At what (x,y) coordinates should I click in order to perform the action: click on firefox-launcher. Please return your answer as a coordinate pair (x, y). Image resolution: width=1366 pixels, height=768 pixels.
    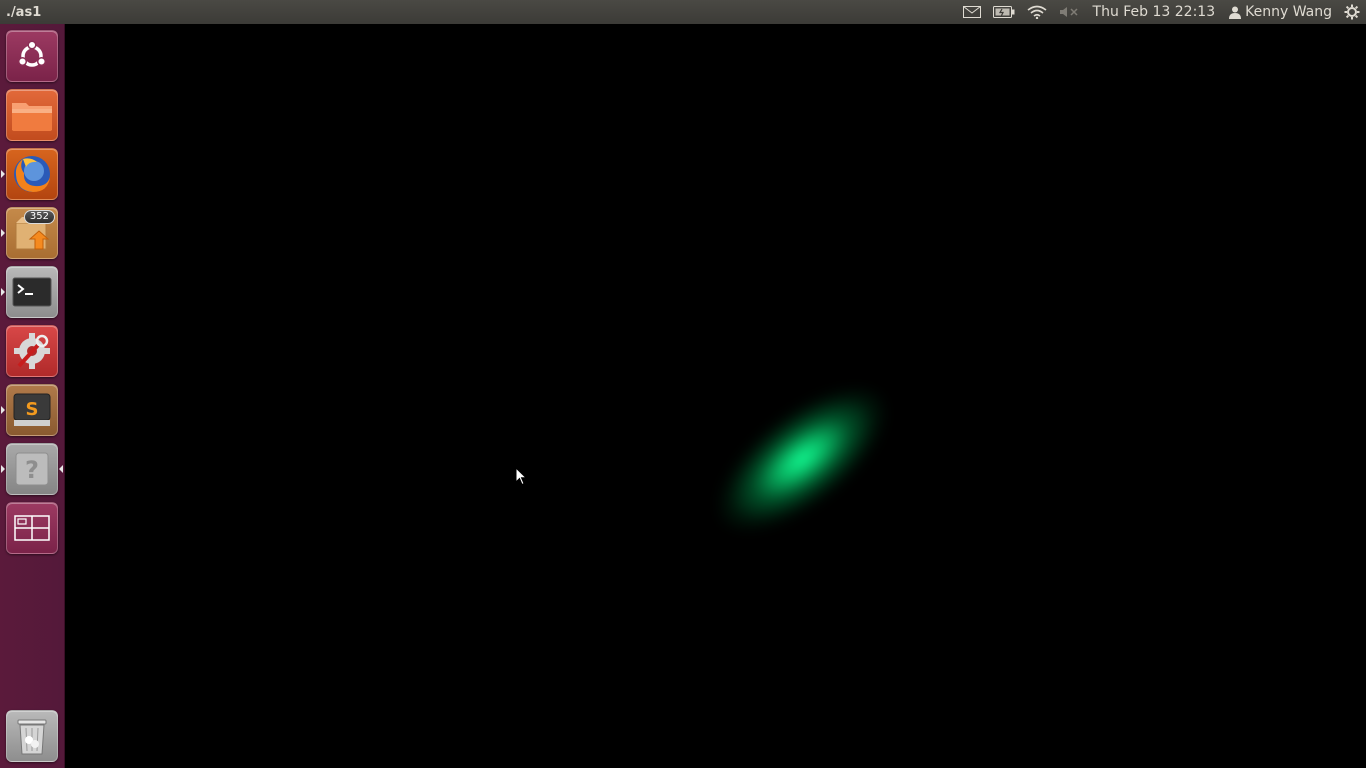
    Looking at the image, I should click on (32, 174).